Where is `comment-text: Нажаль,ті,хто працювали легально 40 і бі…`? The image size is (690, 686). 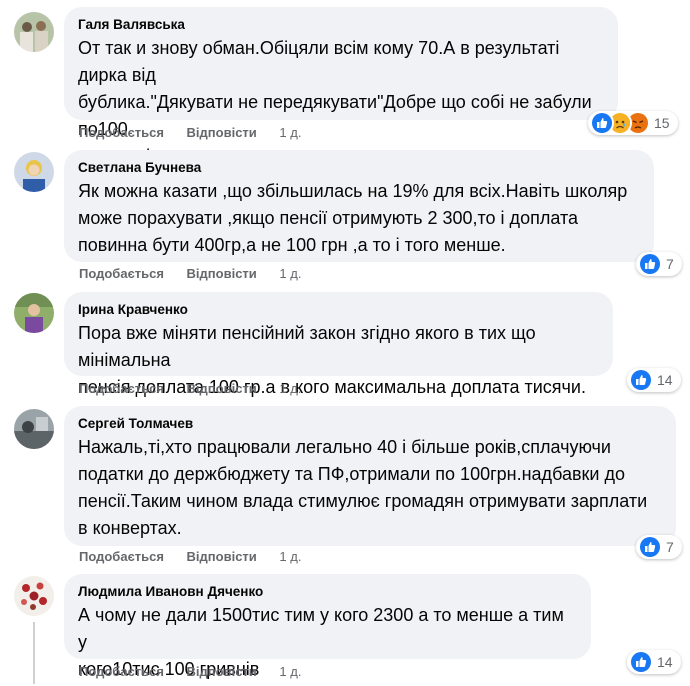 comment-text: Нажаль,ті,хто працювали легально 40 і бі… is located at coordinates (363, 487).